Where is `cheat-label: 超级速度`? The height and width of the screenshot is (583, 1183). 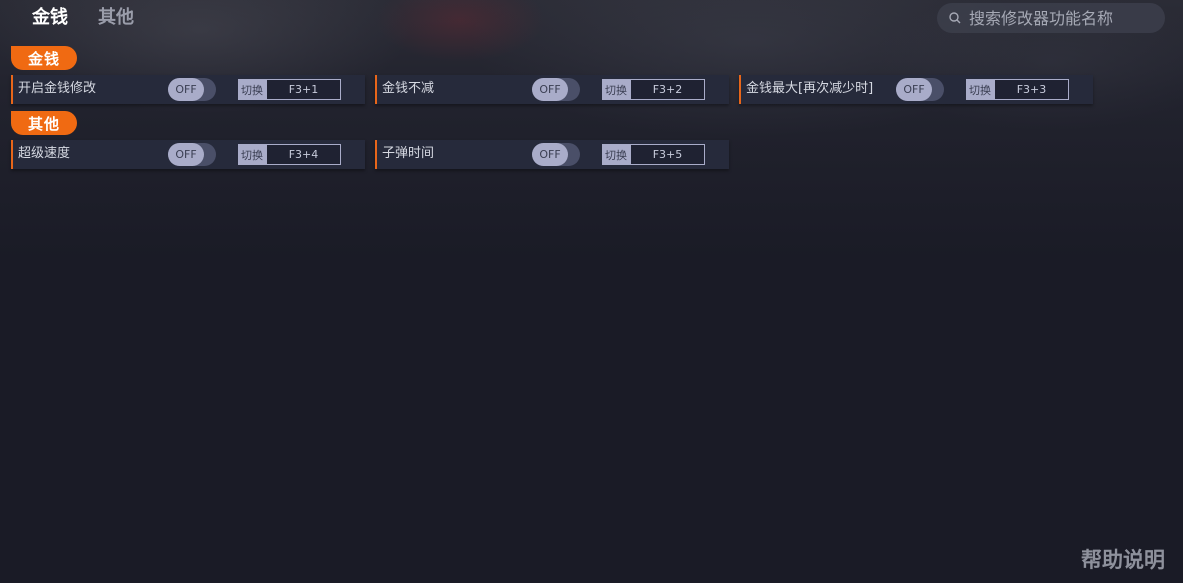
cheat-label: 超级速度 is located at coordinates (44, 153).